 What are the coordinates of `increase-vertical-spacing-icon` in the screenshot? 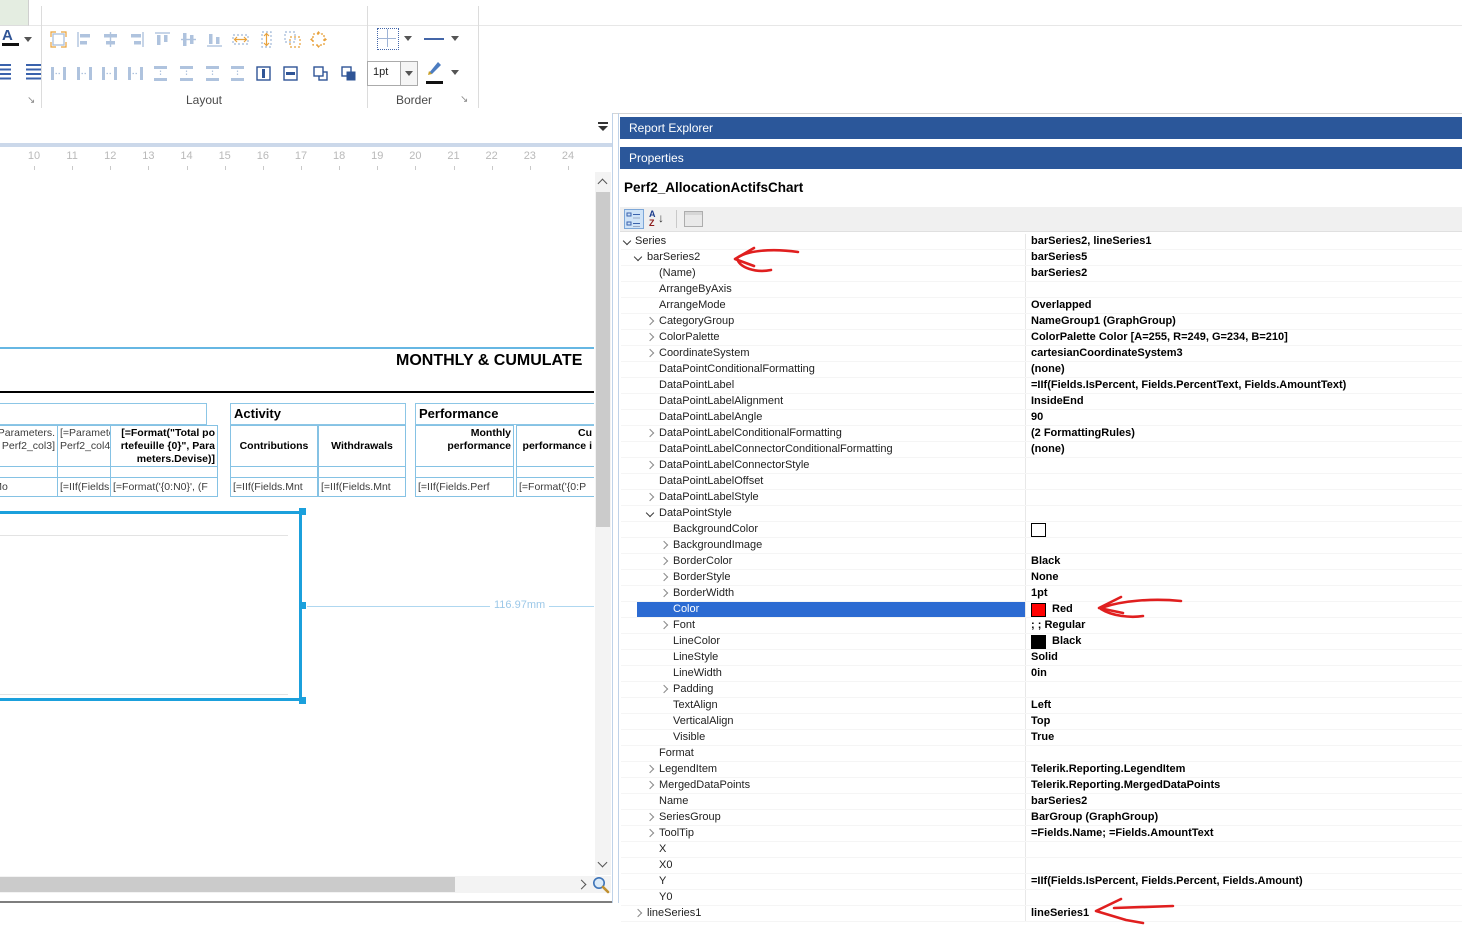 It's located at (187, 74).